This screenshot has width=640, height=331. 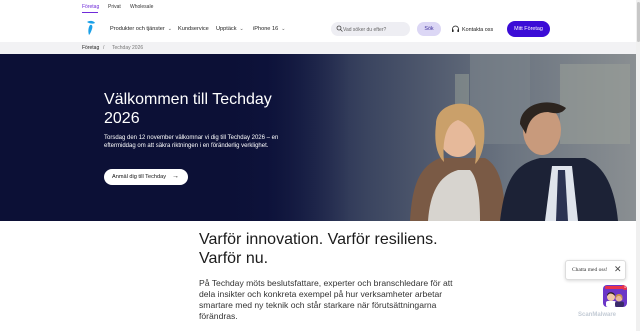 I want to click on contact-label: Kontakta oss, so click(x=478, y=29).